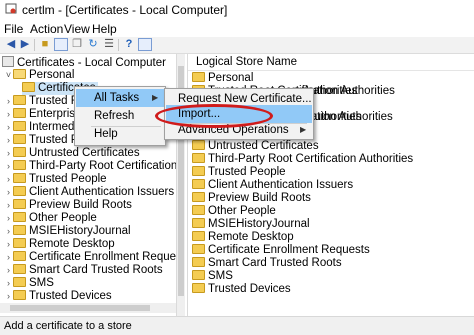  I want to click on list-item: Other People, so click(234, 211).